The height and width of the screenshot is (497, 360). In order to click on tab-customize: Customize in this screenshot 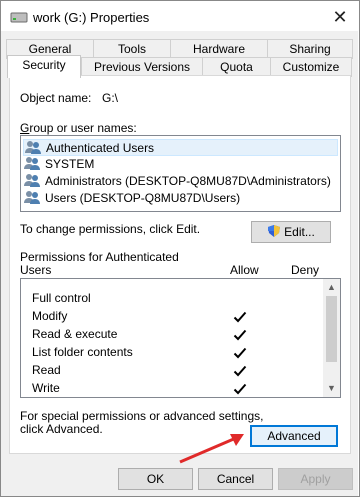, I will do `click(311, 67)`.